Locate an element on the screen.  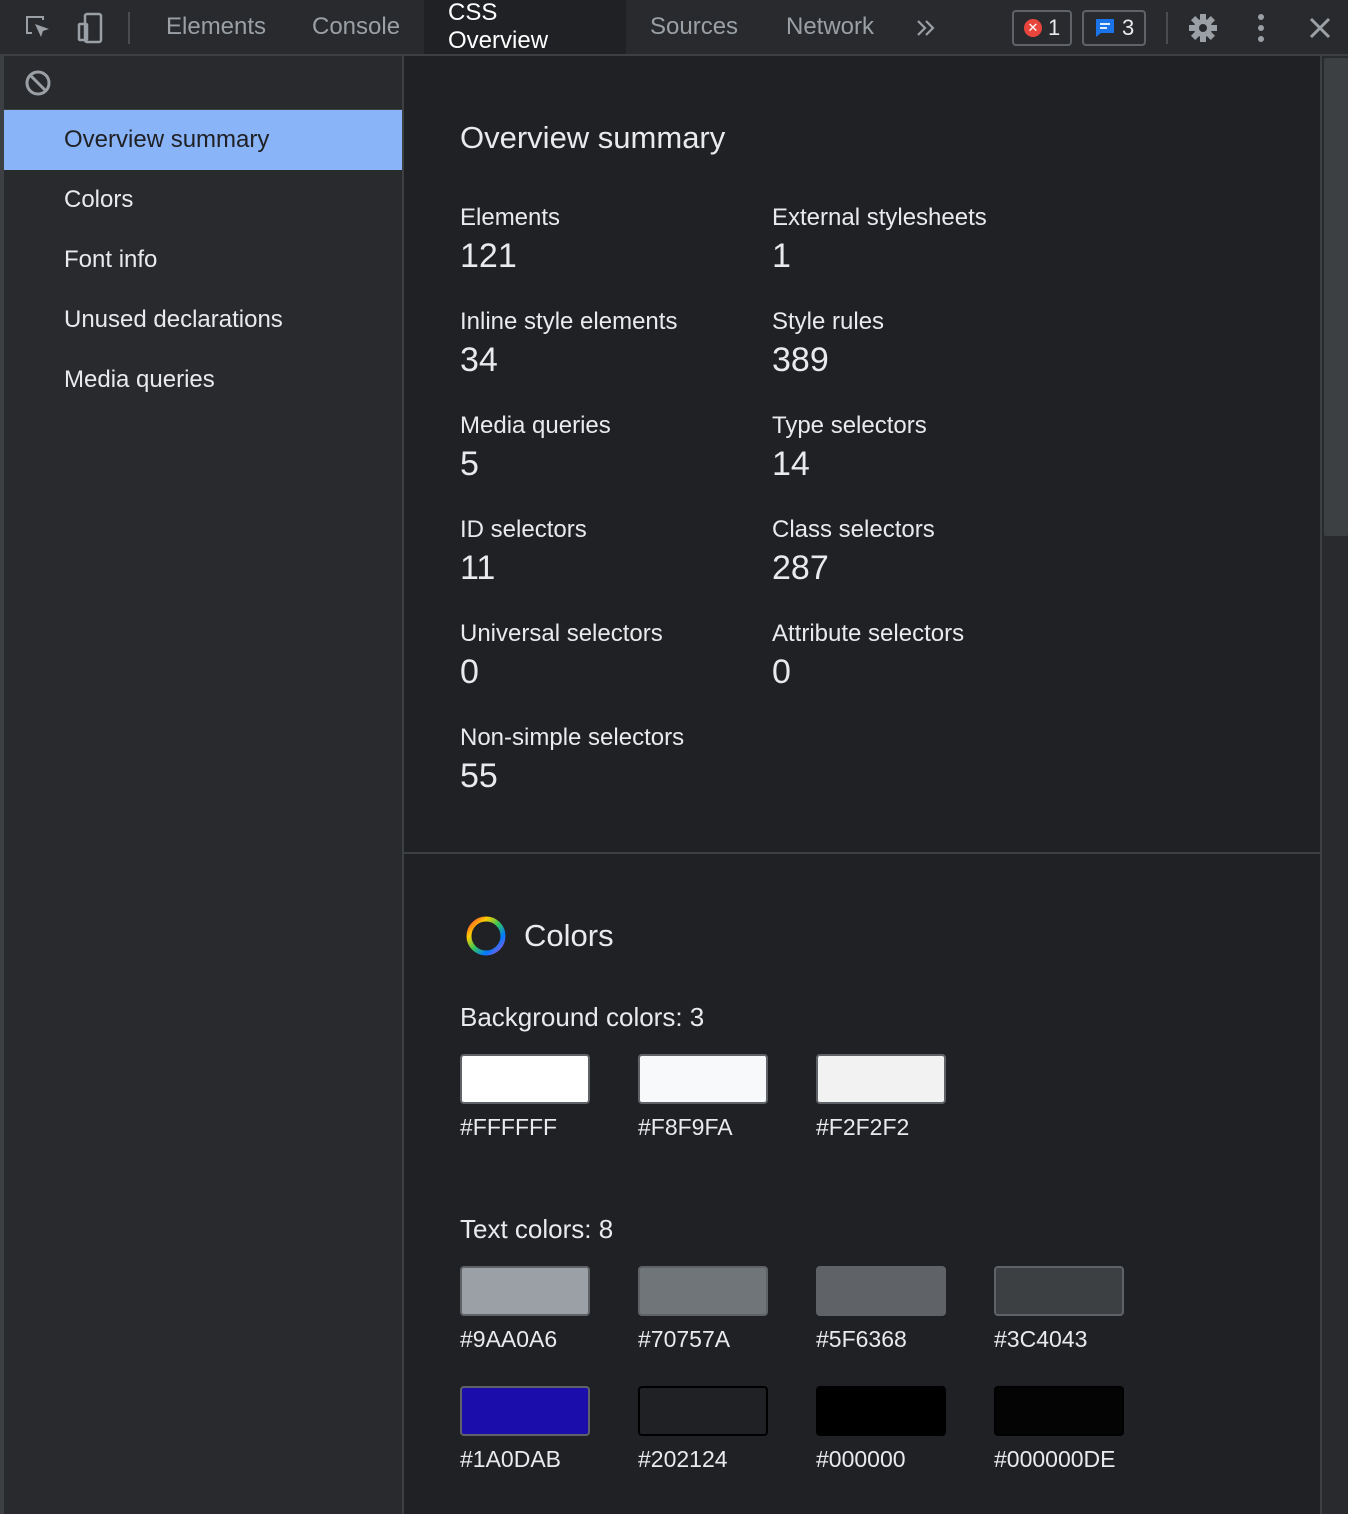
color-swatch: #F2F2F2 is located at coordinates (881, 1097).